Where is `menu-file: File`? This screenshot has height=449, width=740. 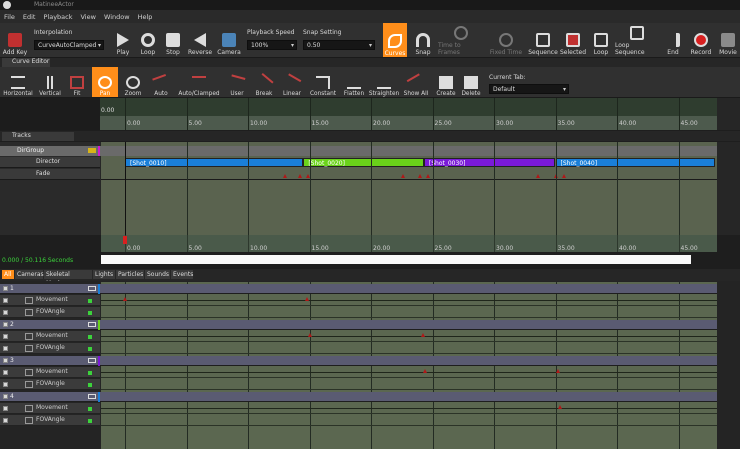
menu-file: File is located at coordinates (9, 17).